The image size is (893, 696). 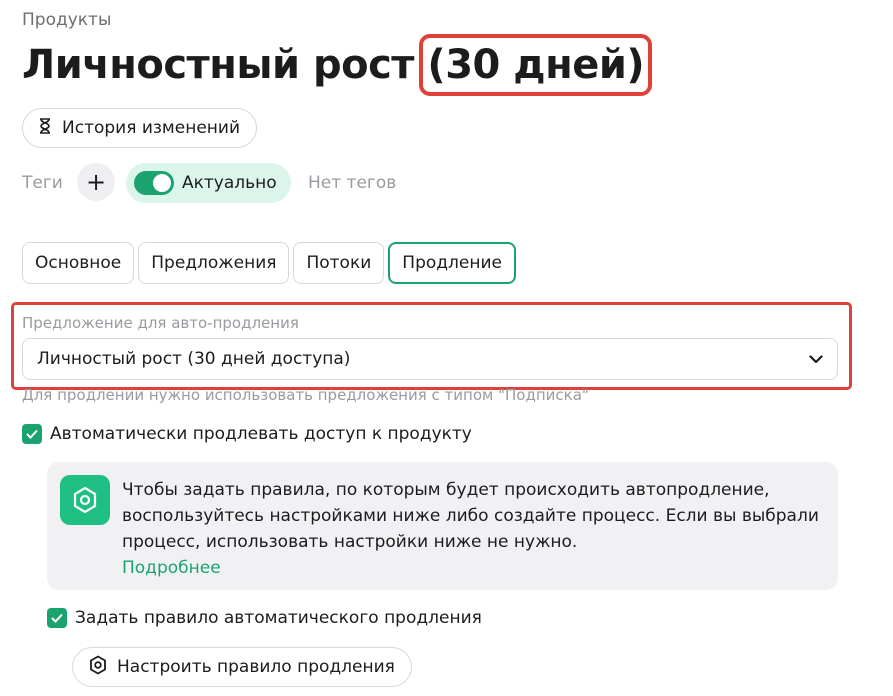 What do you see at coordinates (452, 263) in the screenshot?
I see `tab-renewal: Продление` at bounding box center [452, 263].